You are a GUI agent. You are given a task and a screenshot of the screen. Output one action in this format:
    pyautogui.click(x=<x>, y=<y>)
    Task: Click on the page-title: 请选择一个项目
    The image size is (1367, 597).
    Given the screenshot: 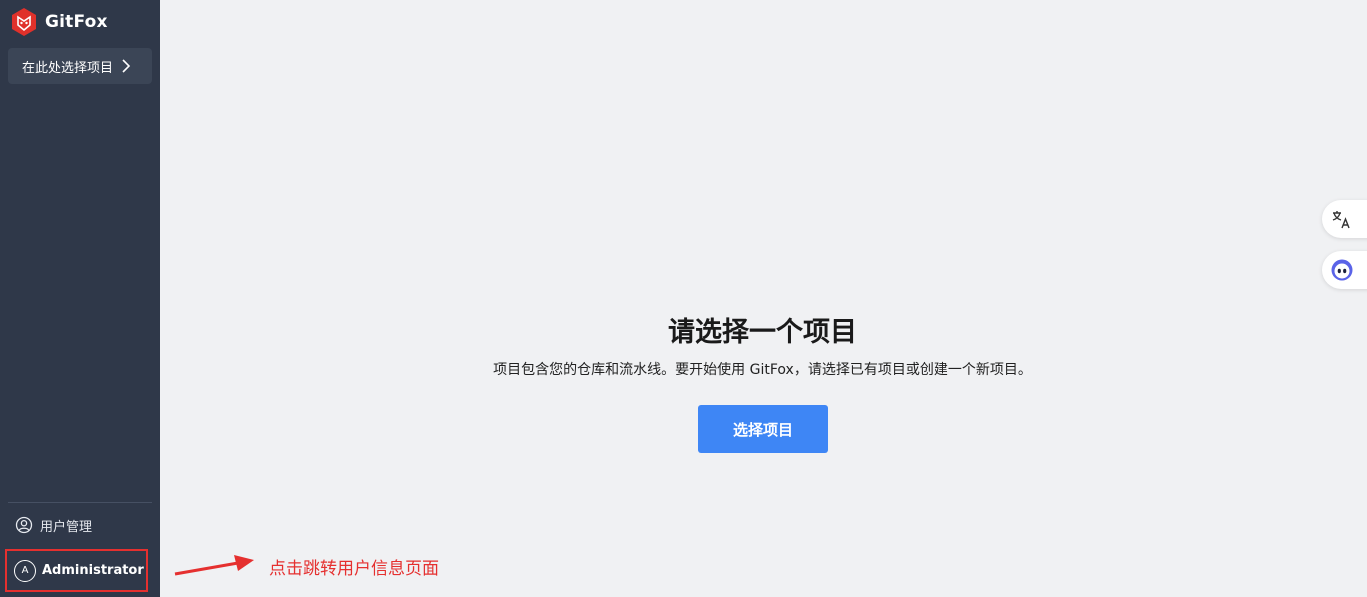 What is the action you would take?
    pyautogui.click(x=762, y=332)
    